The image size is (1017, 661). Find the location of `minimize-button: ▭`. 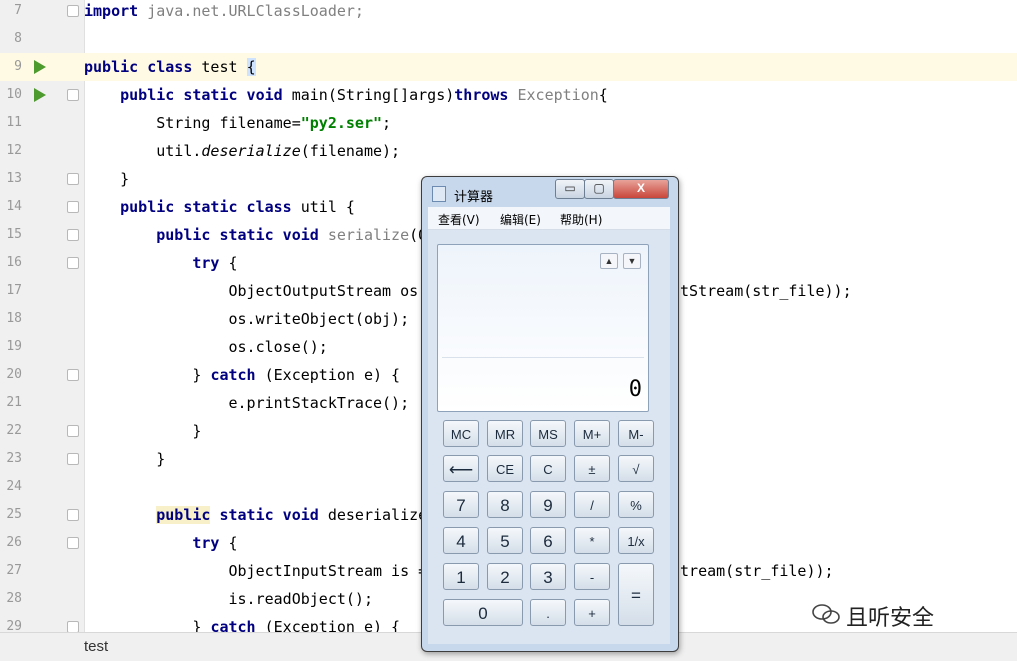

minimize-button: ▭ is located at coordinates (570, 189).